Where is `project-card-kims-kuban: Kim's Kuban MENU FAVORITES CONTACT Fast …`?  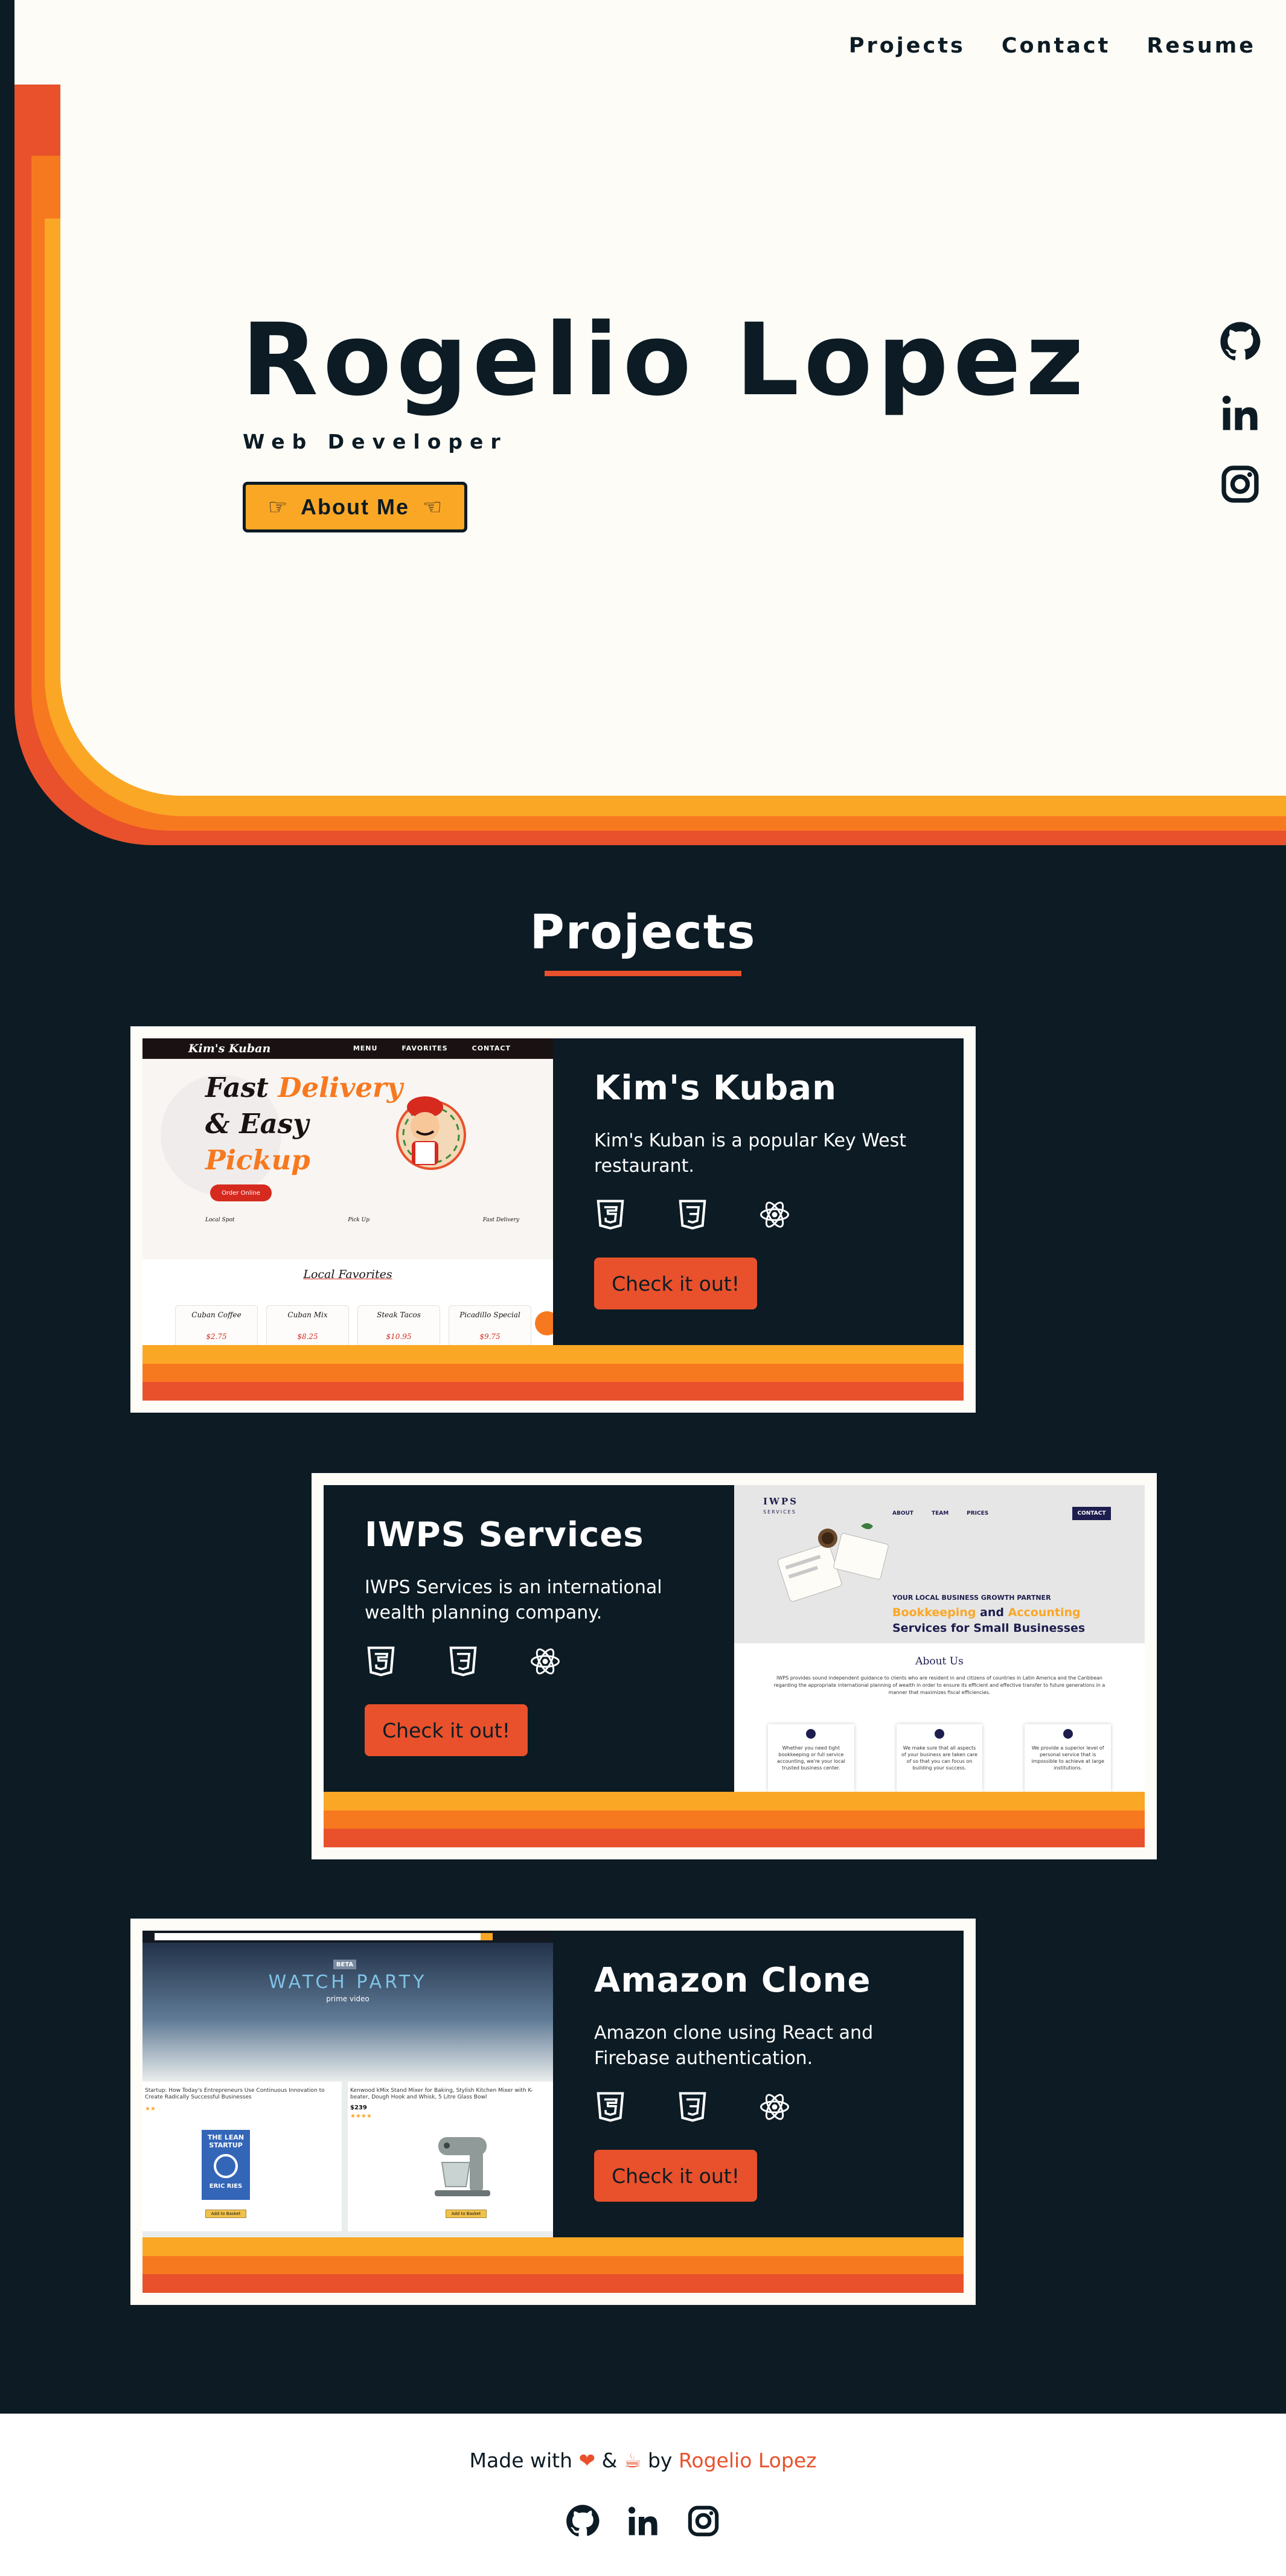
project-card-kims-kuban: Kim's Kuban MENU FAVORITES CONTACT Fast … is located at coordinates (553, 1219).